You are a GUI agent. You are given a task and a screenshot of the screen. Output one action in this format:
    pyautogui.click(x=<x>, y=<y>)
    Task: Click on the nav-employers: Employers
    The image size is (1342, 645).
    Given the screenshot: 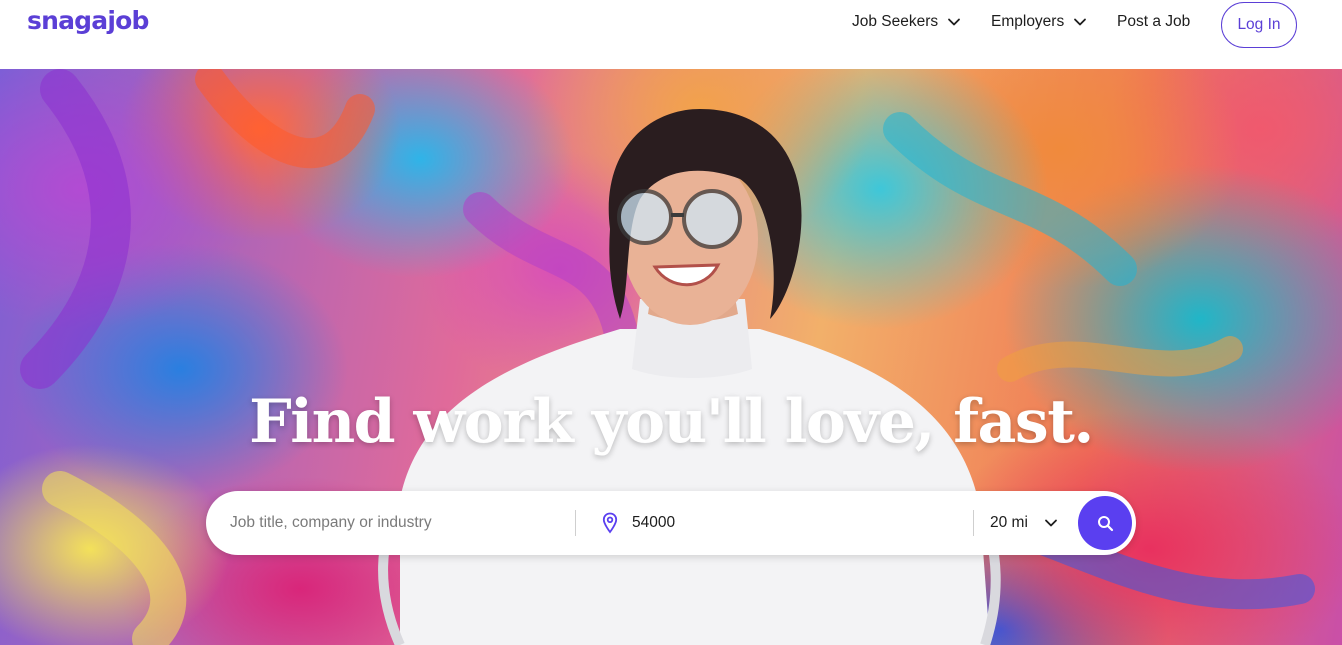 What is the action you would take?
    pyautogui.click(x=1039, y=22)
    